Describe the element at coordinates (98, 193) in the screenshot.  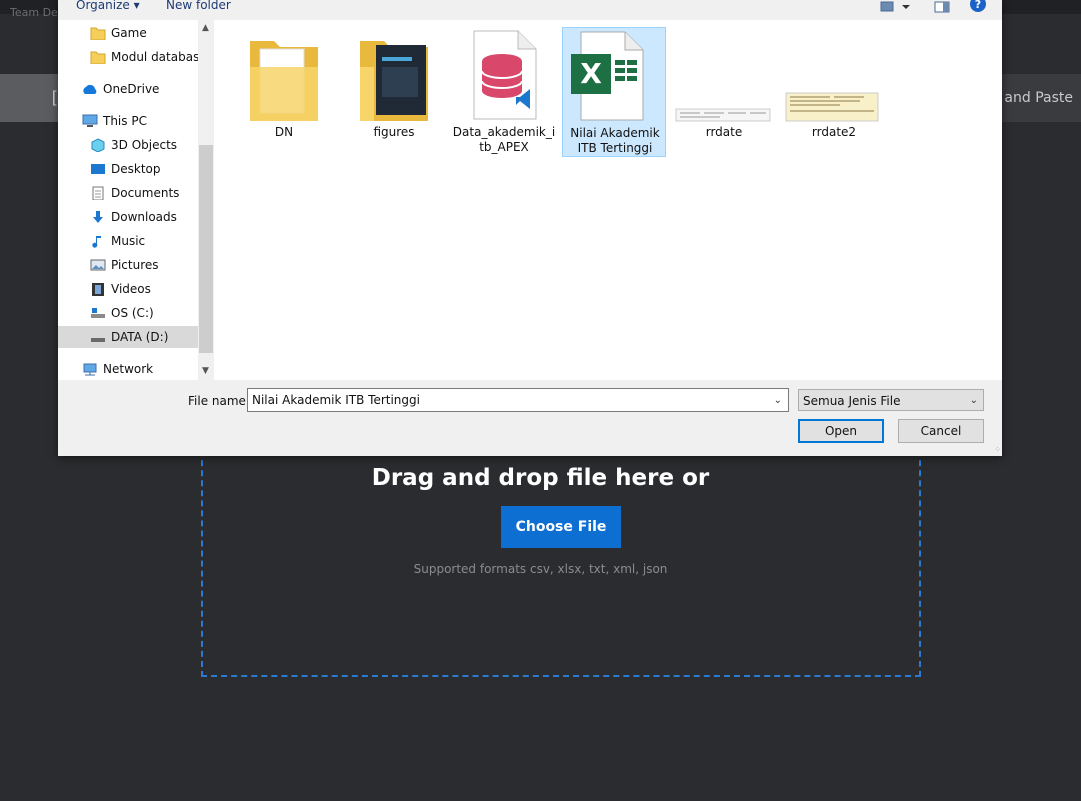
I see `document-icon` at that location.